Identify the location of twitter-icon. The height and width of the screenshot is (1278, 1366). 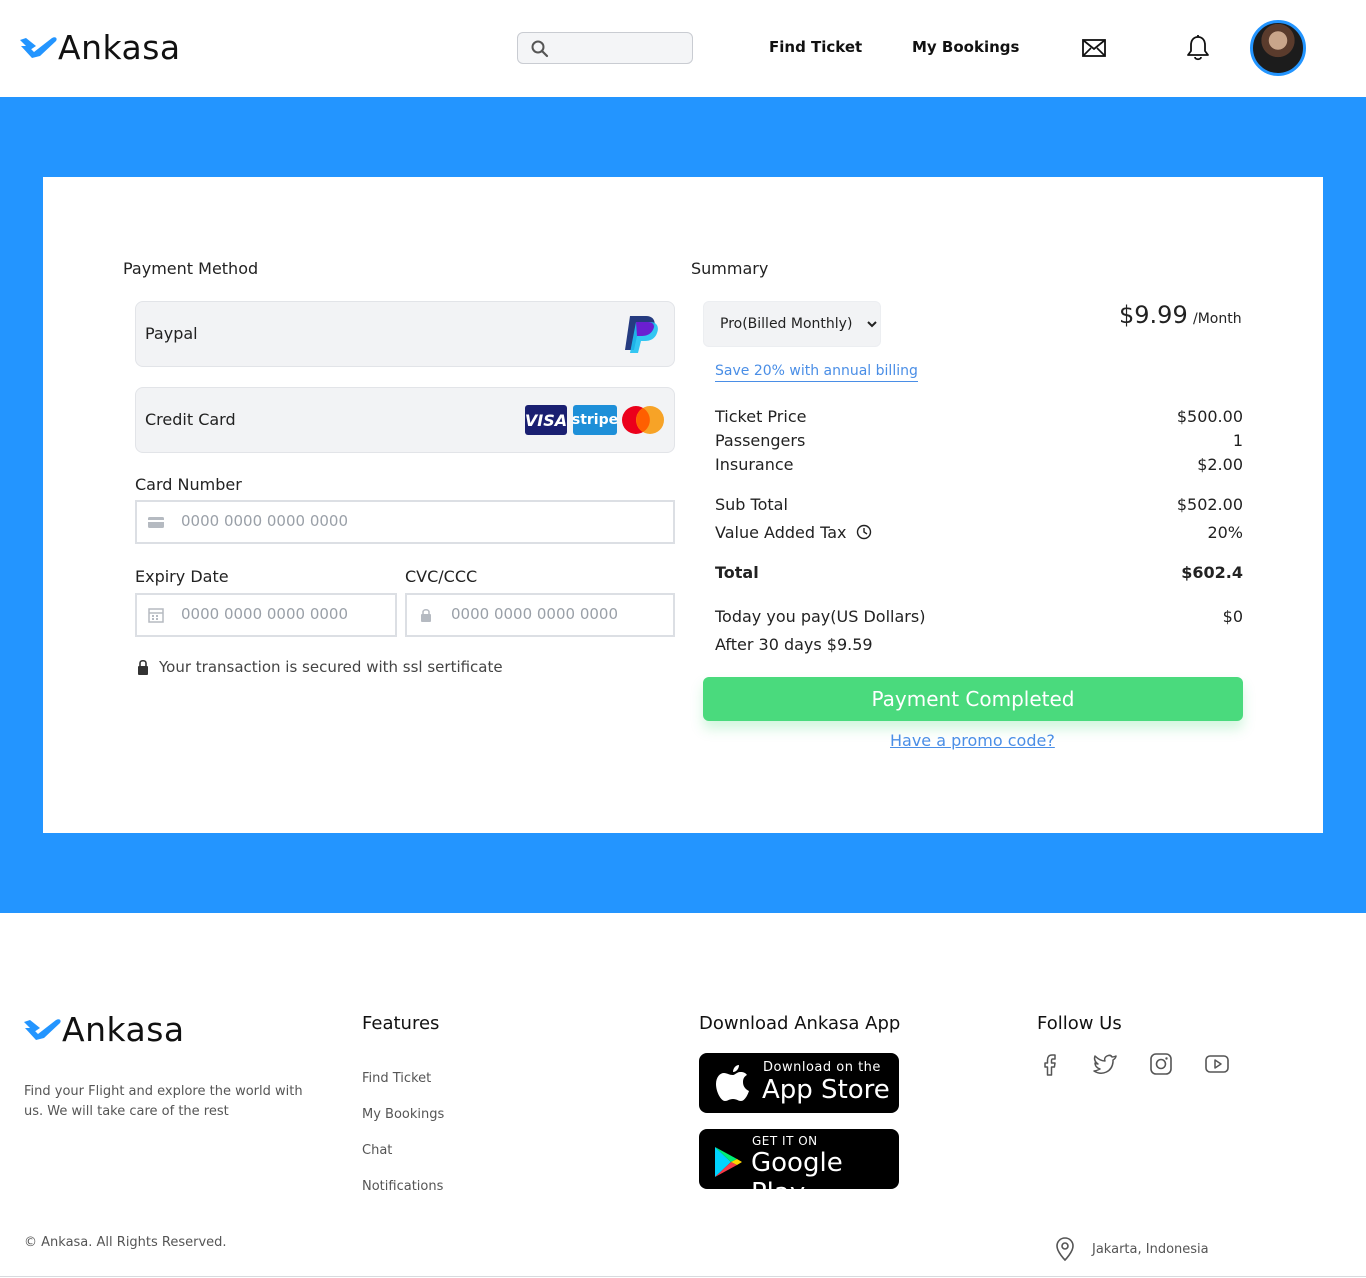
(1105, 1064).